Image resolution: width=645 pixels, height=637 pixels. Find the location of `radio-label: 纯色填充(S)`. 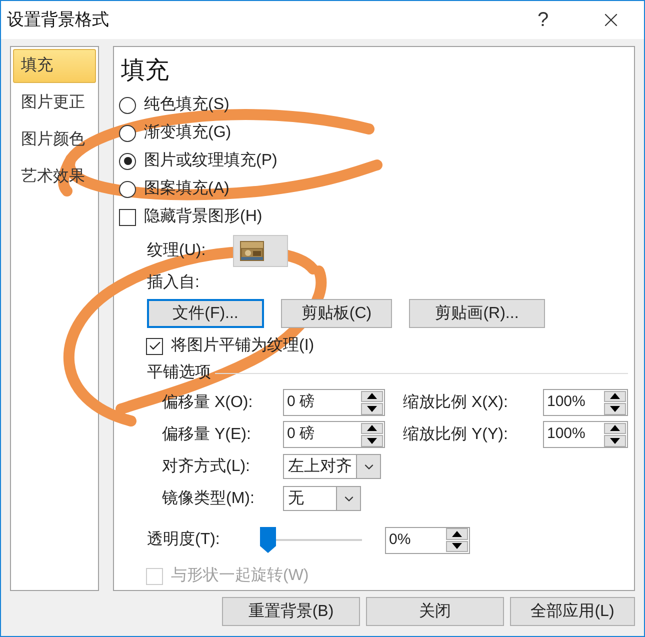

radio-label: 纯色填充(S) is located at coordinates (187, 104).